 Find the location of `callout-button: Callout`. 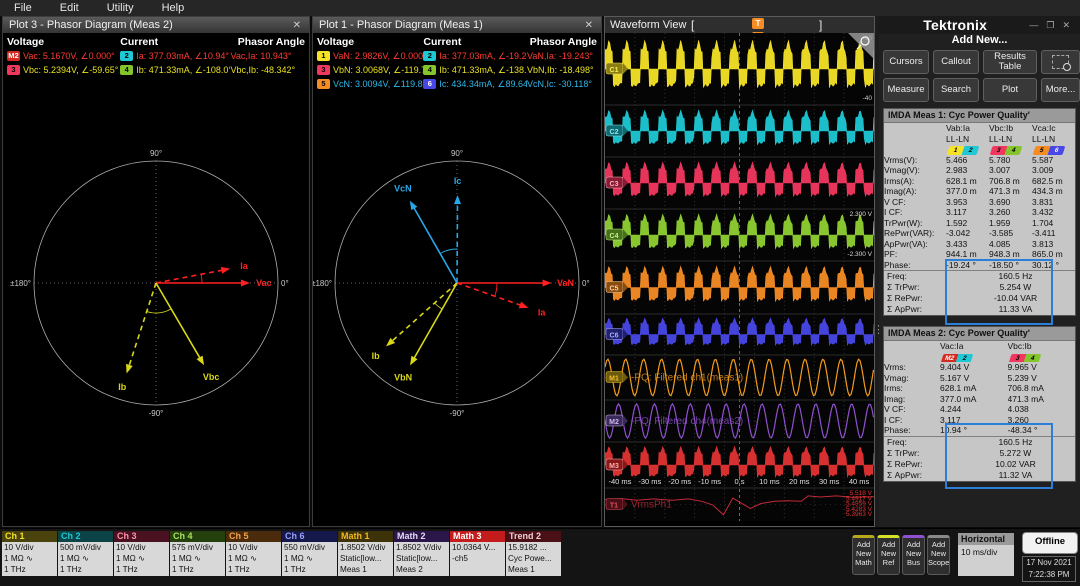

callout-button: Callout is located at coordinates (956, 62).